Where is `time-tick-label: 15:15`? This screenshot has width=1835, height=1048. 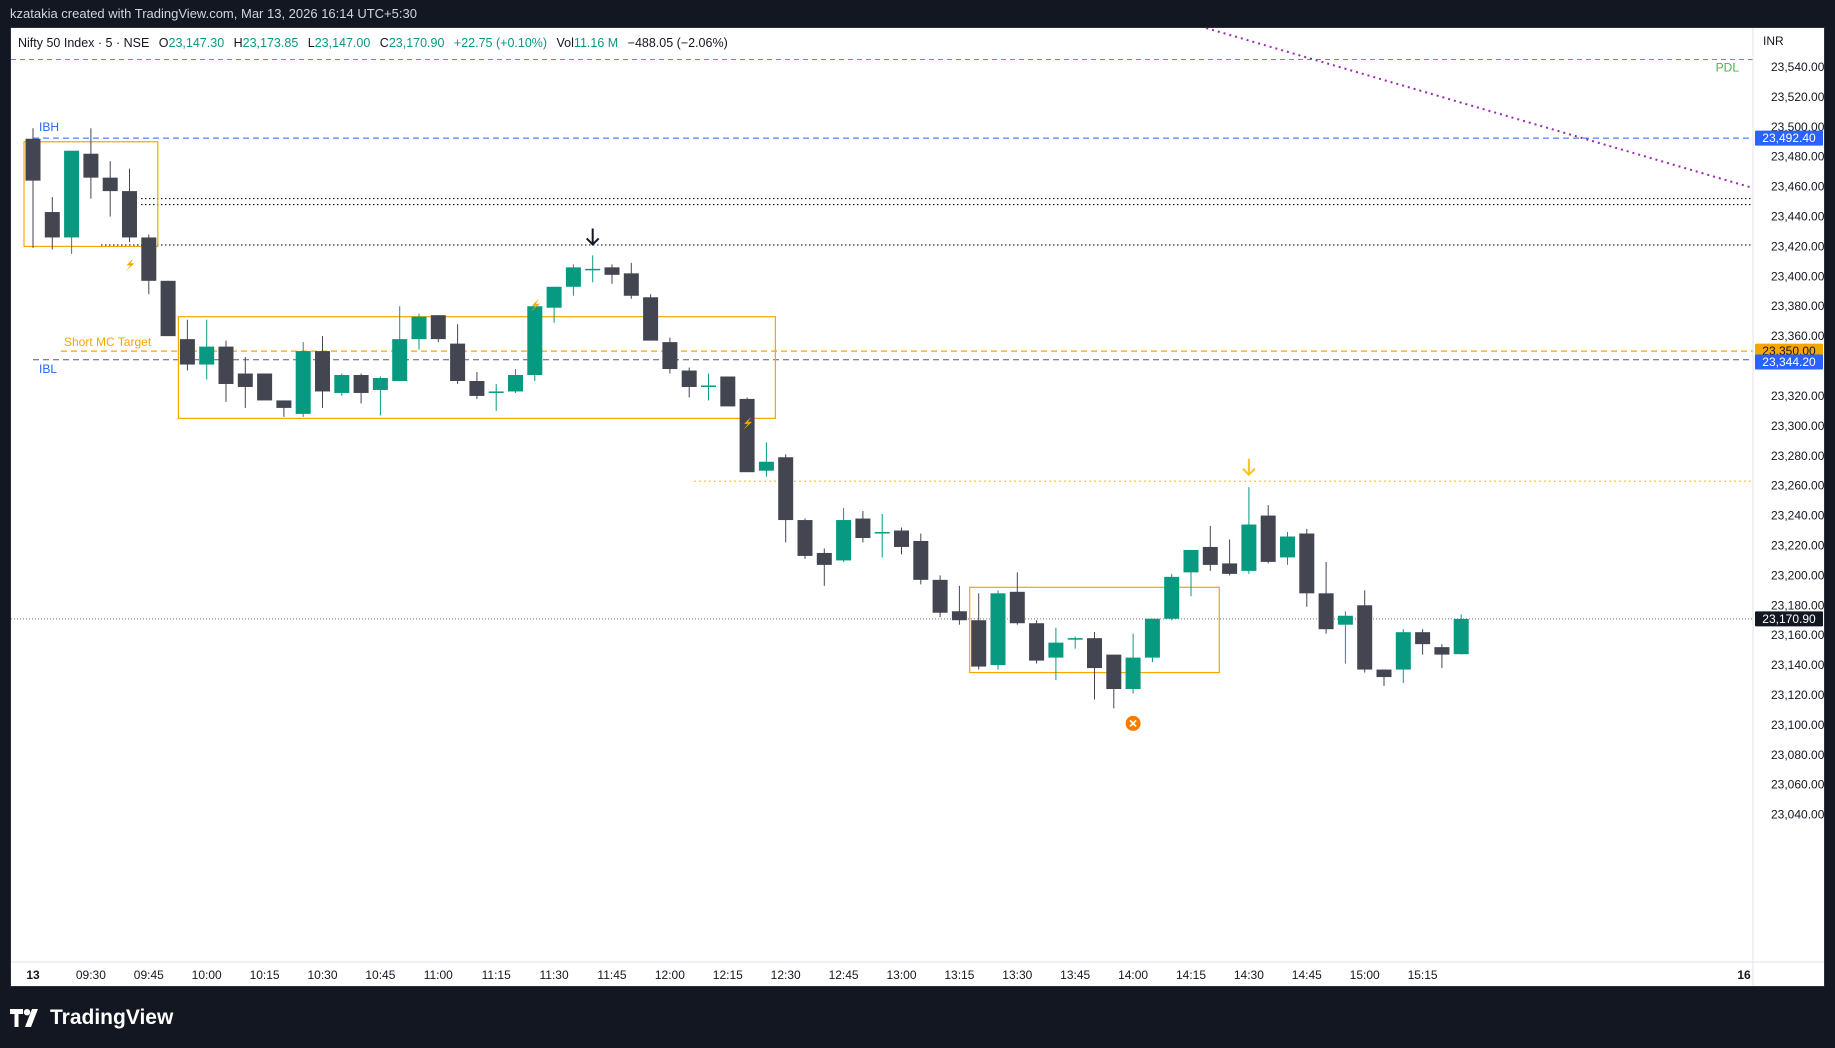 time-tick-label: 15:15 is located at coordinates (1423, 975).